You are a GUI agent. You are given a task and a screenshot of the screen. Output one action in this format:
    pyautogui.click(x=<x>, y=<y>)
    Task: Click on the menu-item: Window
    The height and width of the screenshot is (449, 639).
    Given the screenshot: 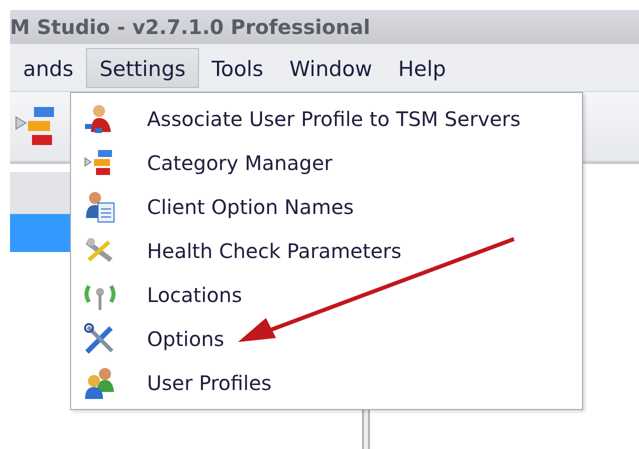 What is the action you would take?
    pyautogui.click(x=331, y=68)
    